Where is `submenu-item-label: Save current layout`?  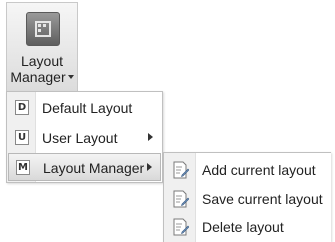 submenu-item-label: Save current layout is located at coordinates (262, 199).